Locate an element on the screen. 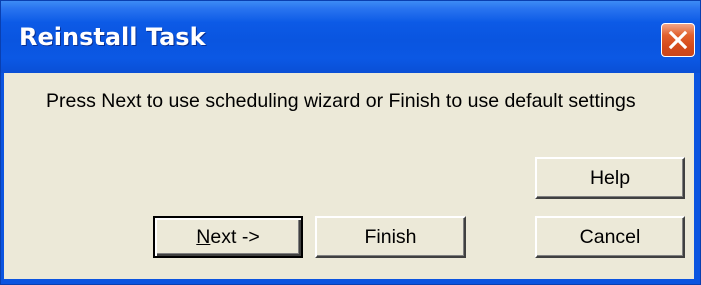 The width and height of the screenshot is (701, 285). cancel-button: Cancel is located at coordinates (610, 237).